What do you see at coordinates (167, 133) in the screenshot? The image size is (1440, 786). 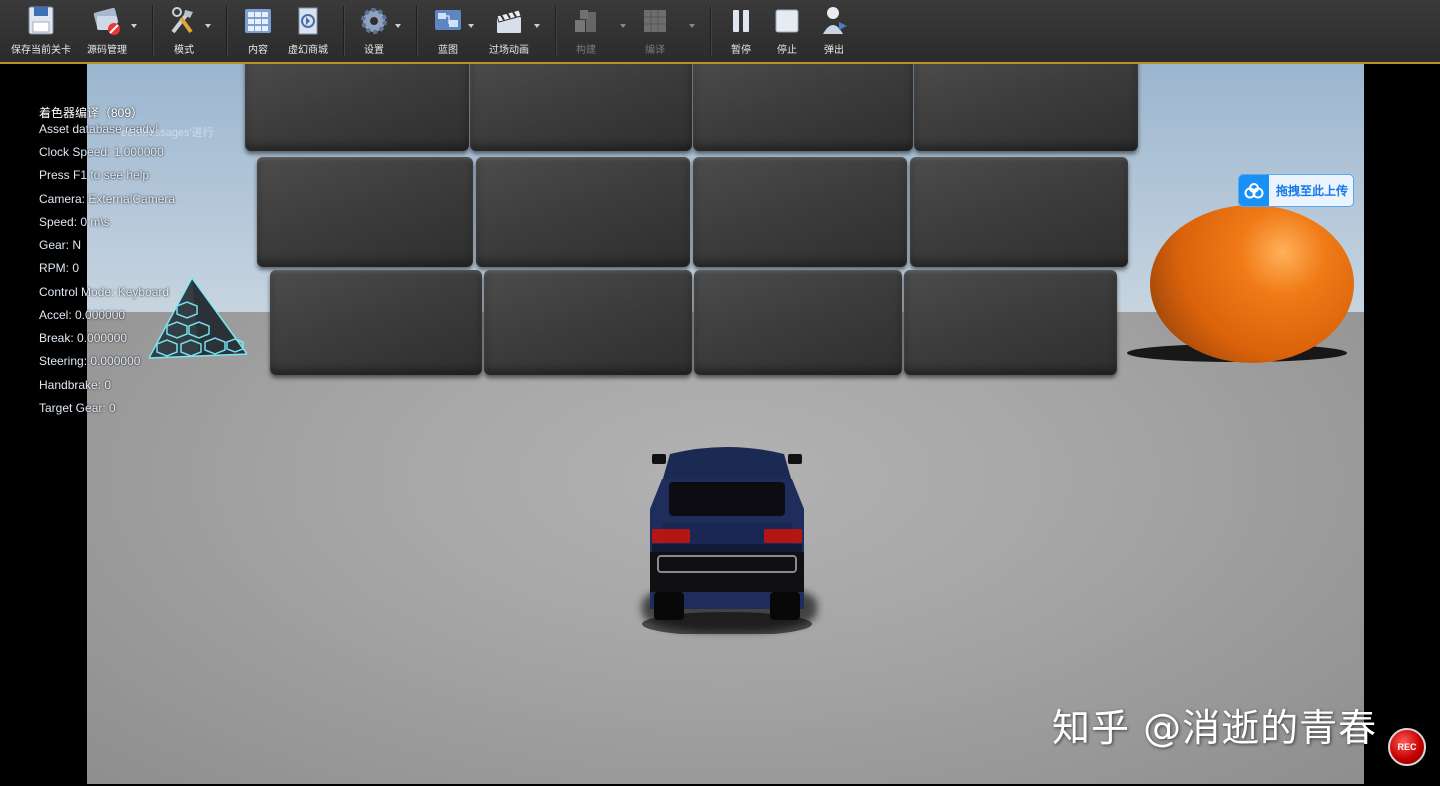 I see `faded-overlay-text: eenMessages'进行` at bounding box center [167, 133].